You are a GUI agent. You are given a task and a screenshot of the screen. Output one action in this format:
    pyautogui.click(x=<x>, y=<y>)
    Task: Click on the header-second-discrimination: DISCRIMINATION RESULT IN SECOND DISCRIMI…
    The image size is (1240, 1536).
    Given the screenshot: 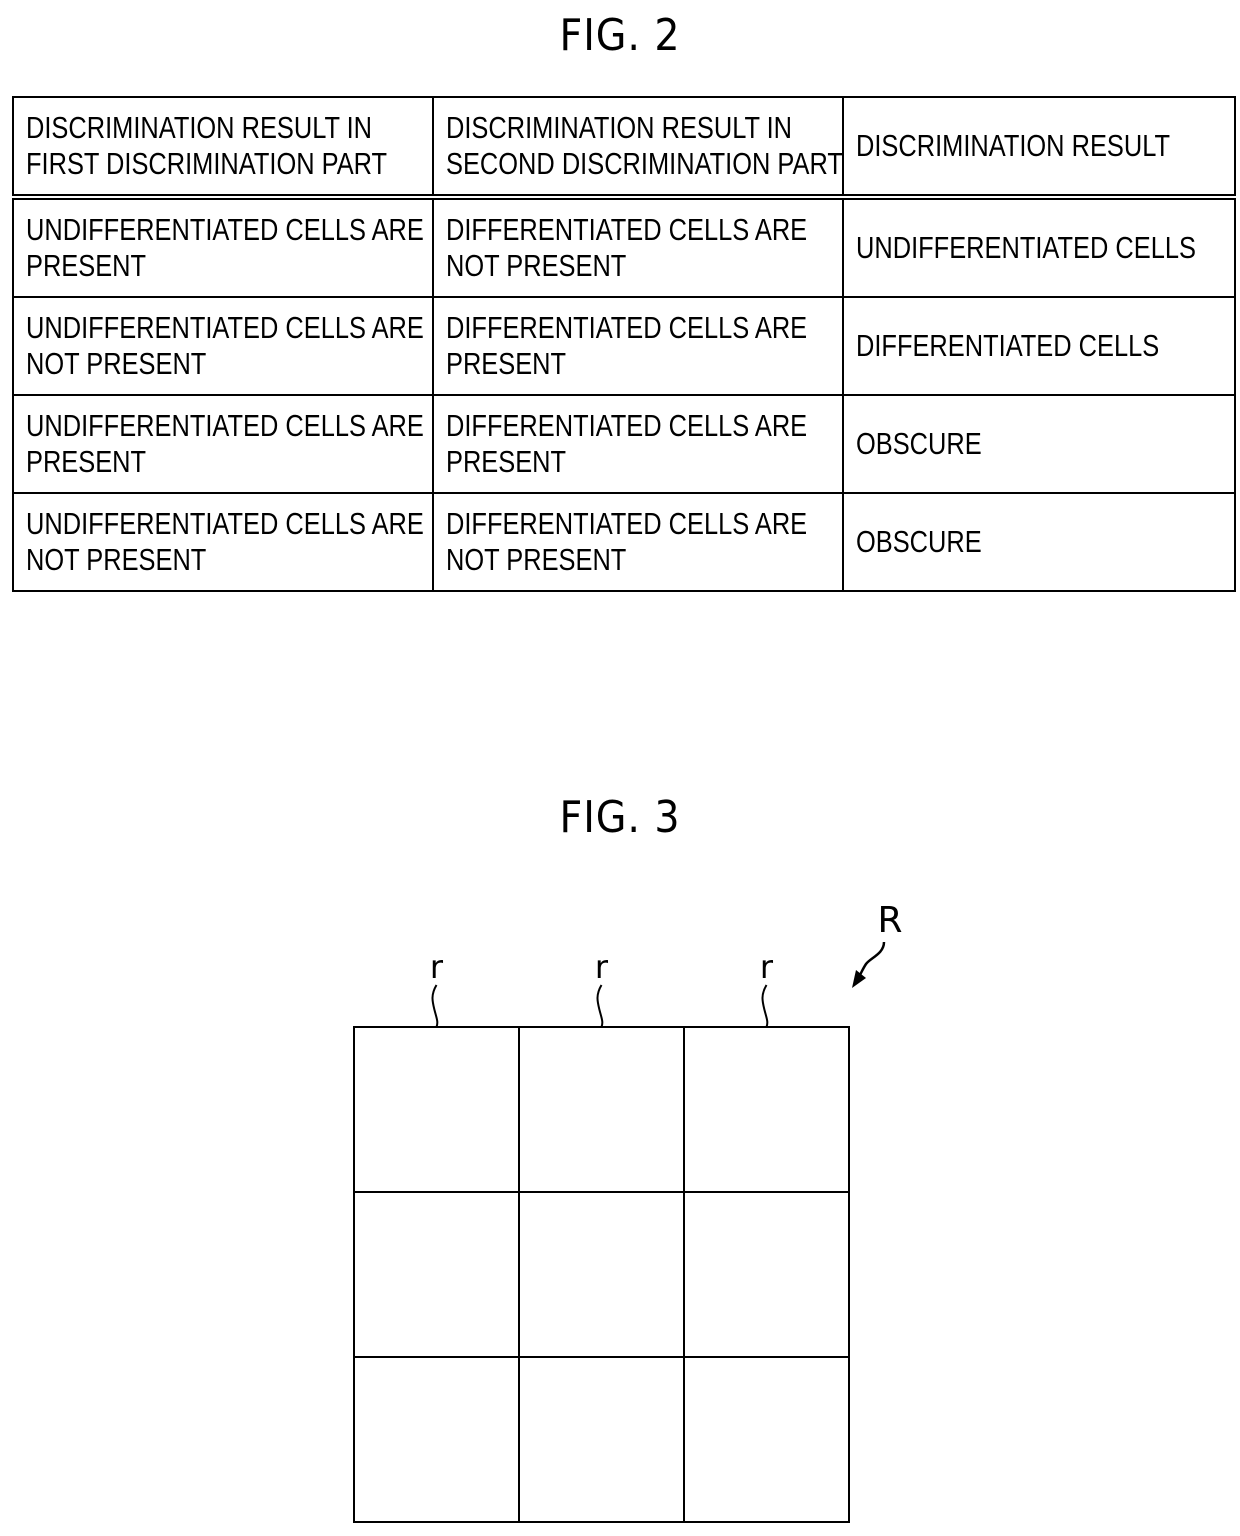 What is the action you would take?
    pyautogui.click(x=638, y=148)
    